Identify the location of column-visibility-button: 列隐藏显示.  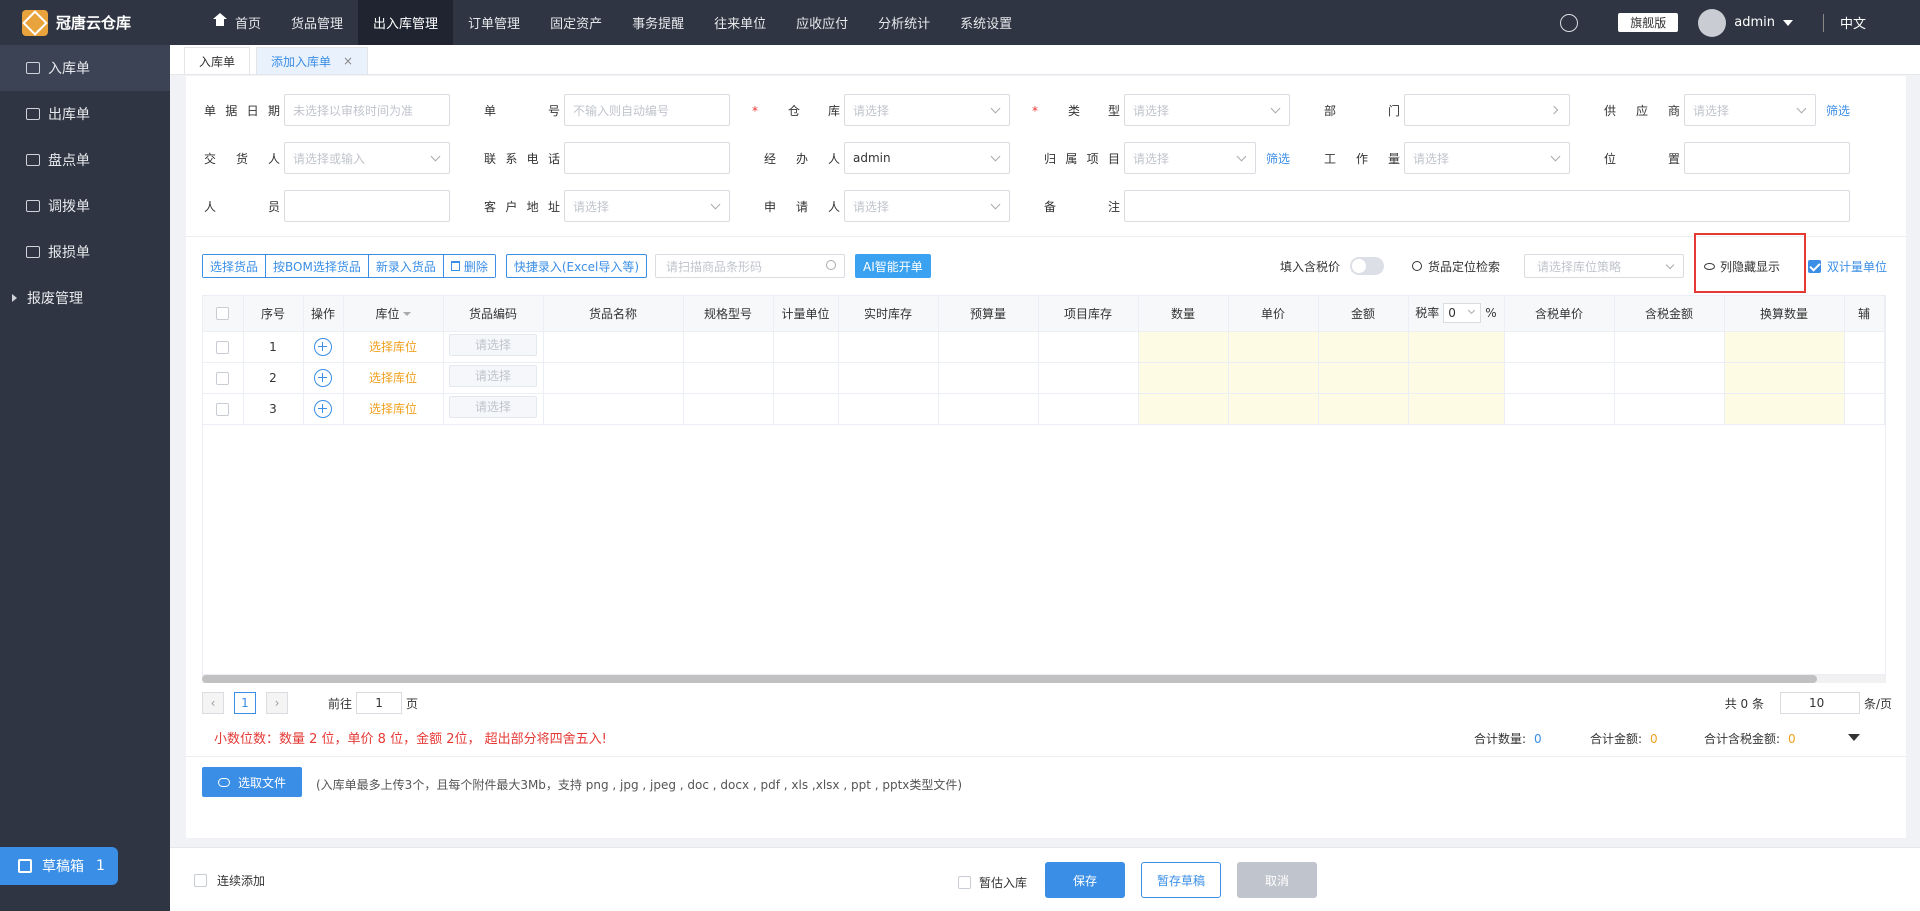
(1742, 266).